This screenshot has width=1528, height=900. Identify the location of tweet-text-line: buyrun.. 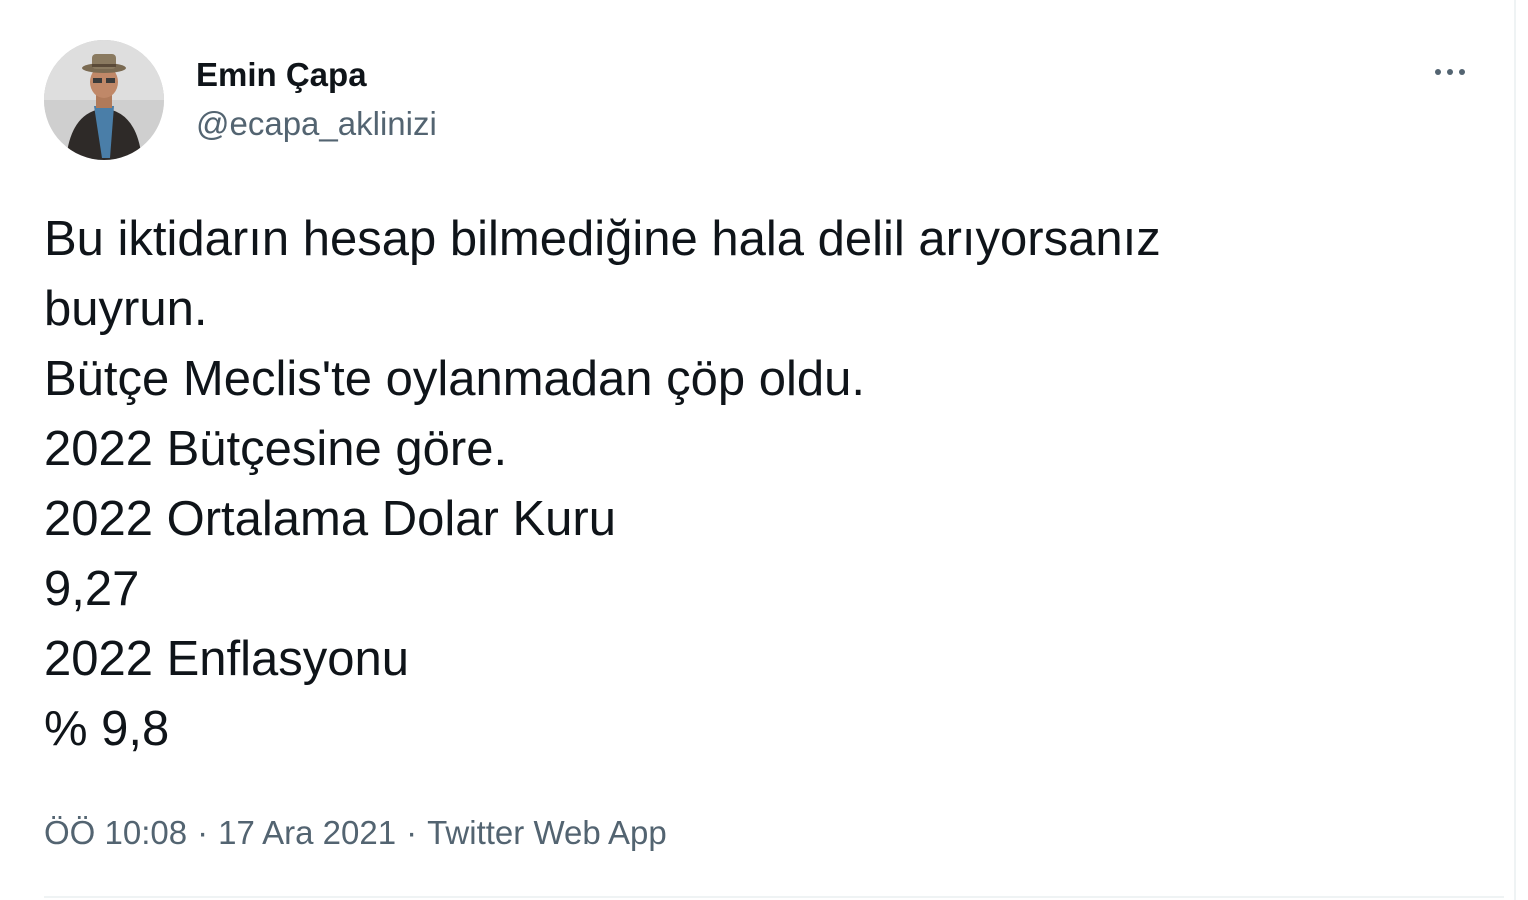
(126, 309).